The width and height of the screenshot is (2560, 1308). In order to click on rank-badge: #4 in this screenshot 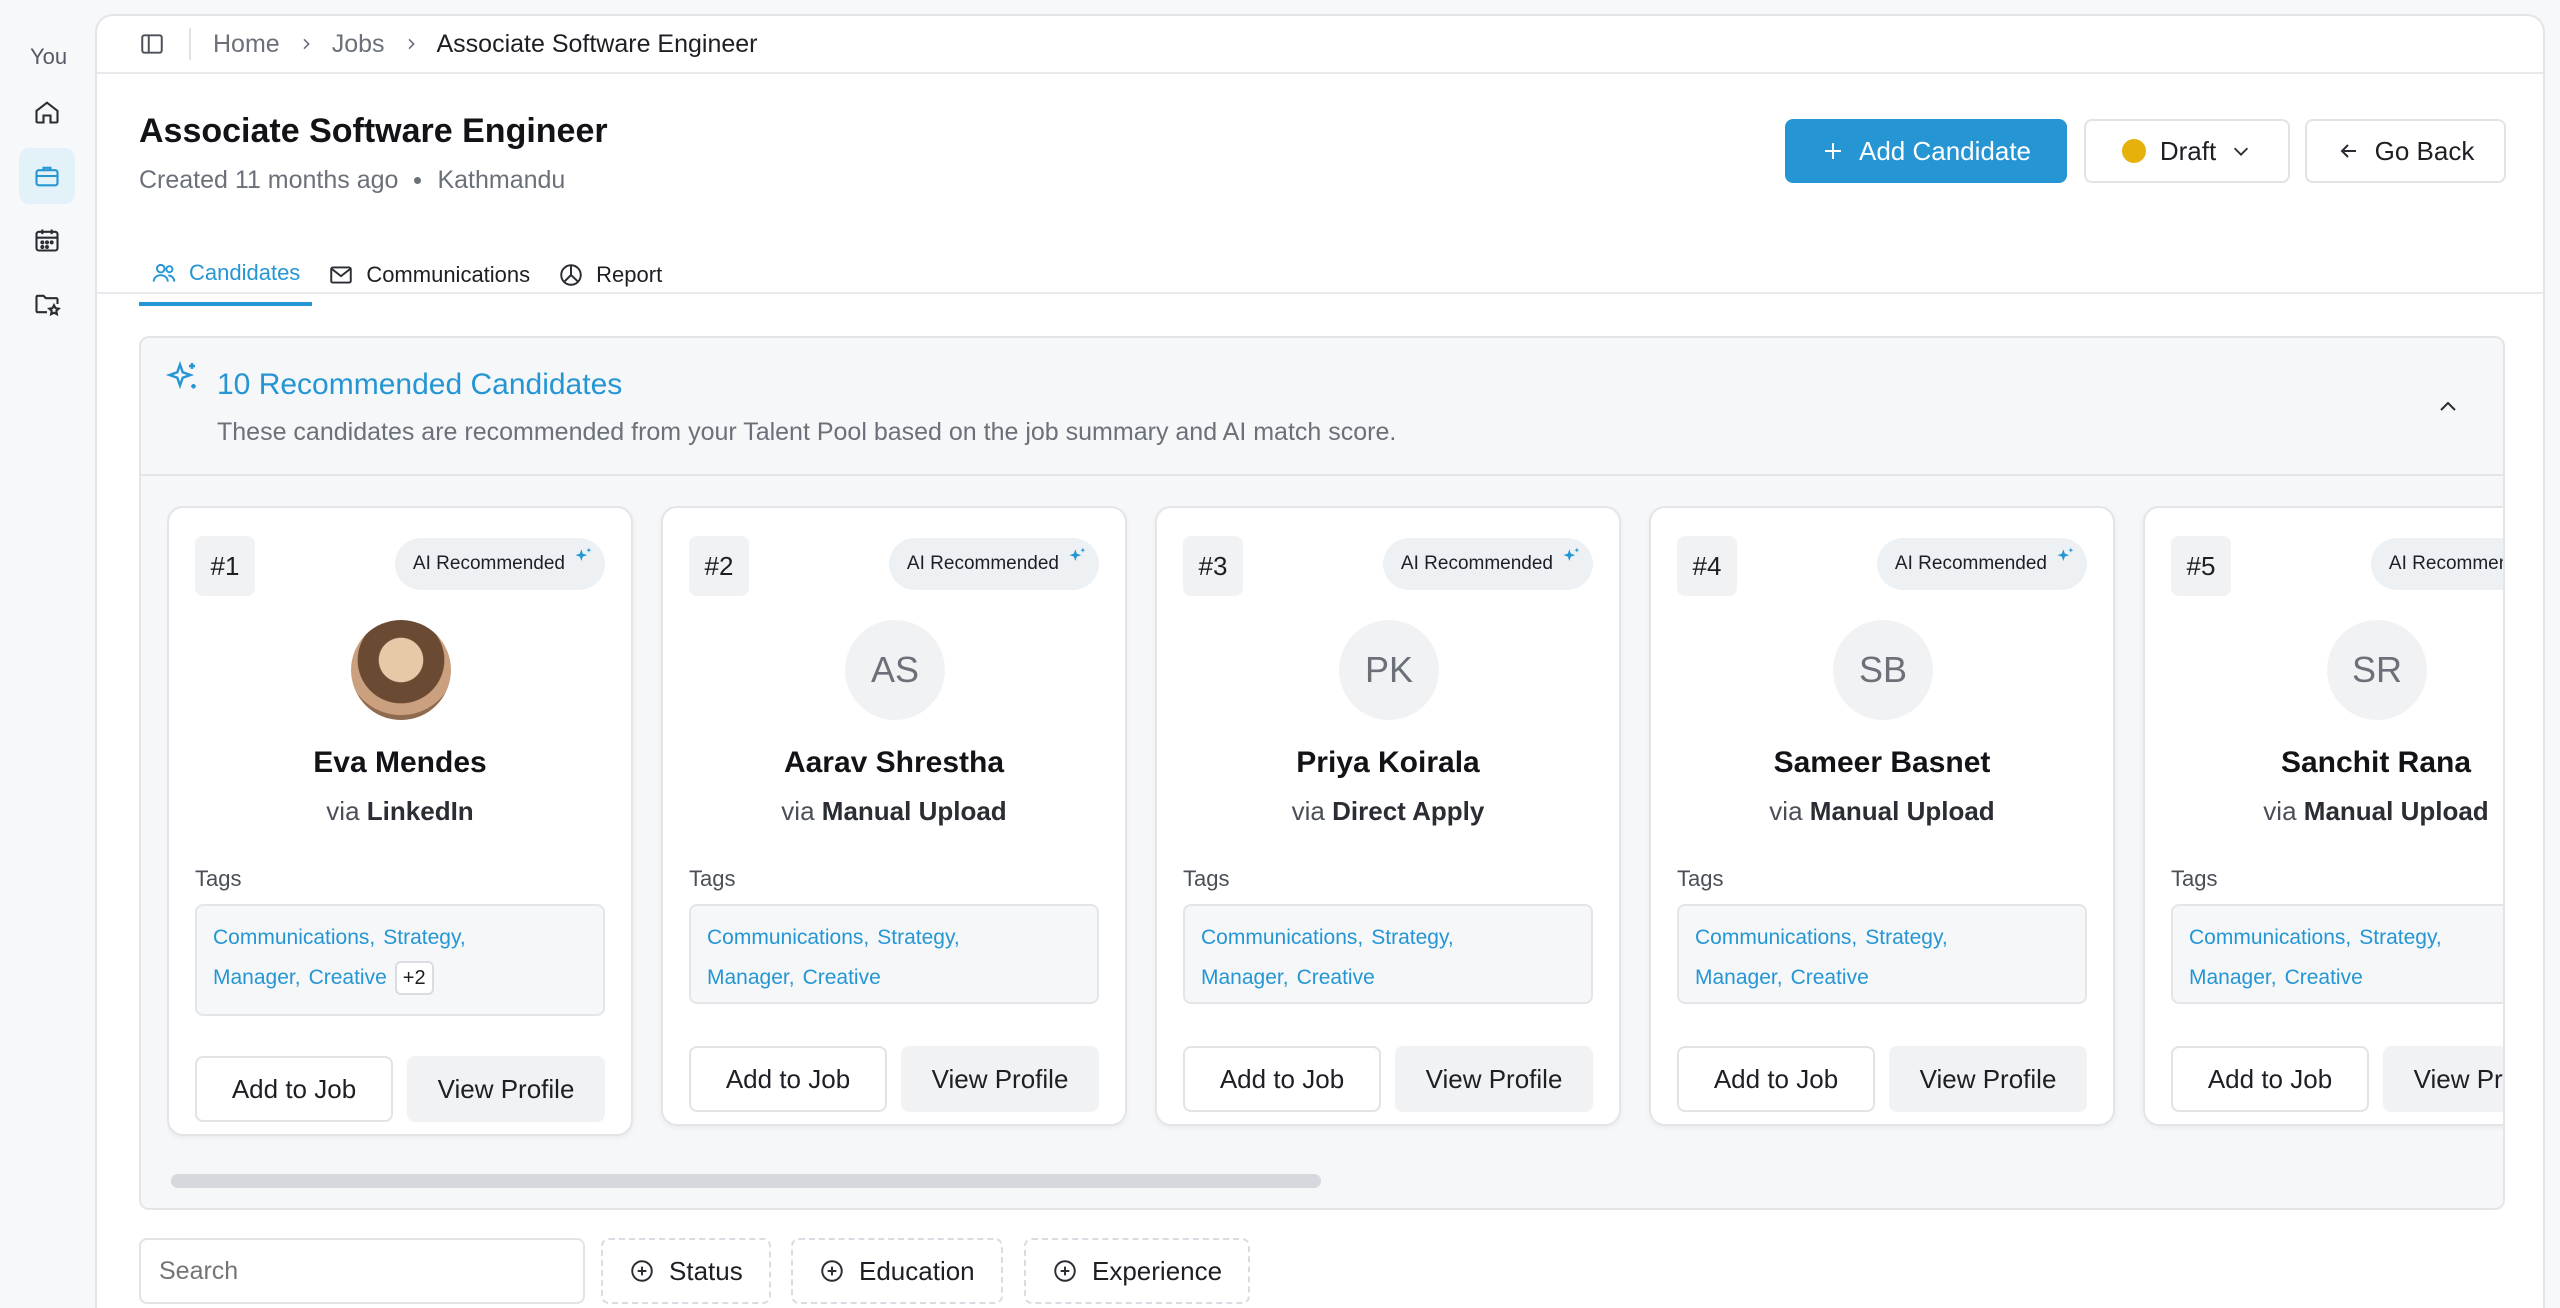, I will do `click(1707, 566)`.